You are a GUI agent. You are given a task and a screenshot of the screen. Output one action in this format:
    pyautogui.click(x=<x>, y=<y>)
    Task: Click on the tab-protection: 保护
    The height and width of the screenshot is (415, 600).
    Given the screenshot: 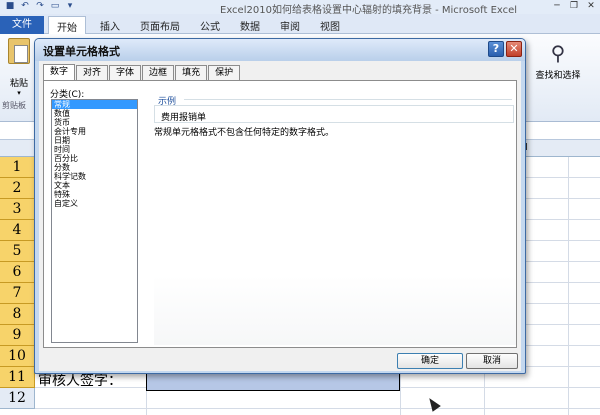 What is the action you would take?
    pyautogui.click(x=224, y=72)
    